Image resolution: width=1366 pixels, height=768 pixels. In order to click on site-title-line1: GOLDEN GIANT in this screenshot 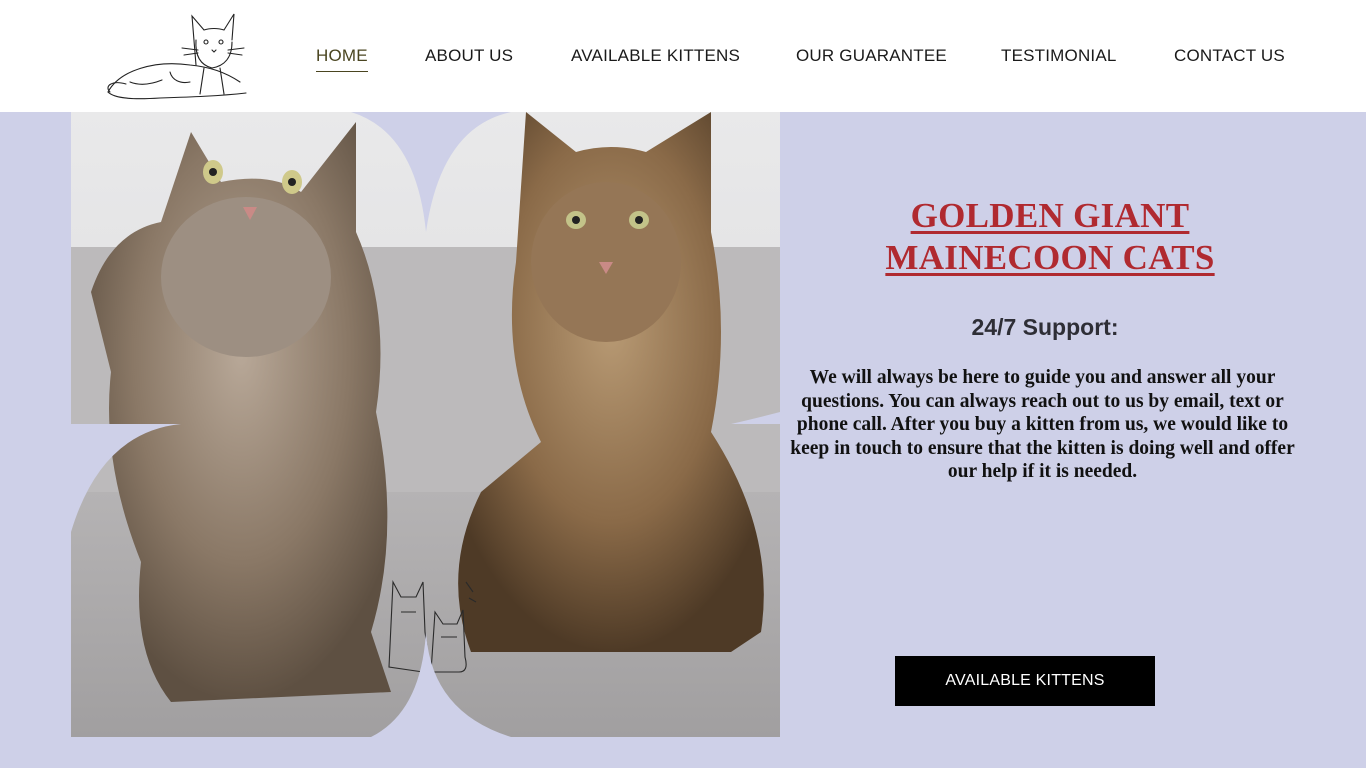, I will do `click(1050, 216)`.